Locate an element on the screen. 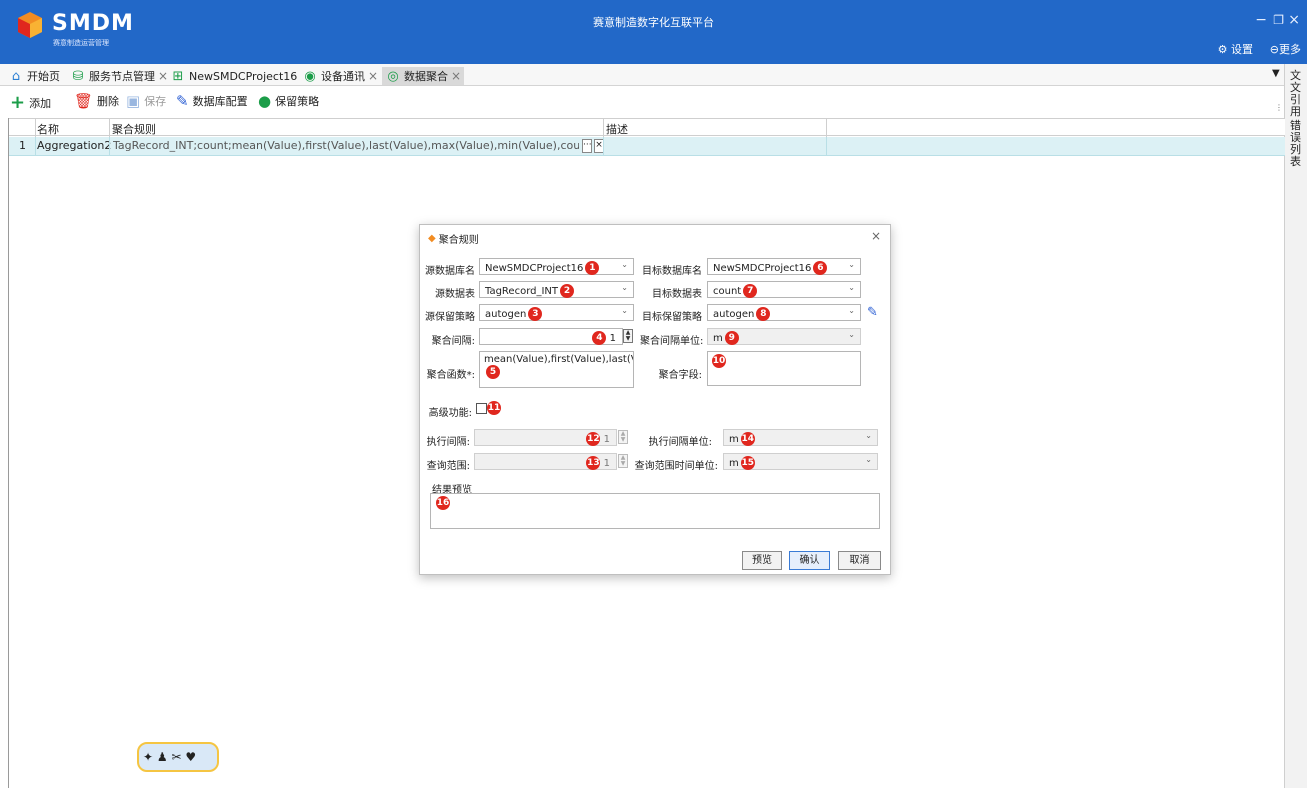 The width and height of the screenshot is (1307, 788). edit-policy-pencil-icon: ✎ is located at coordinates (872, 312).